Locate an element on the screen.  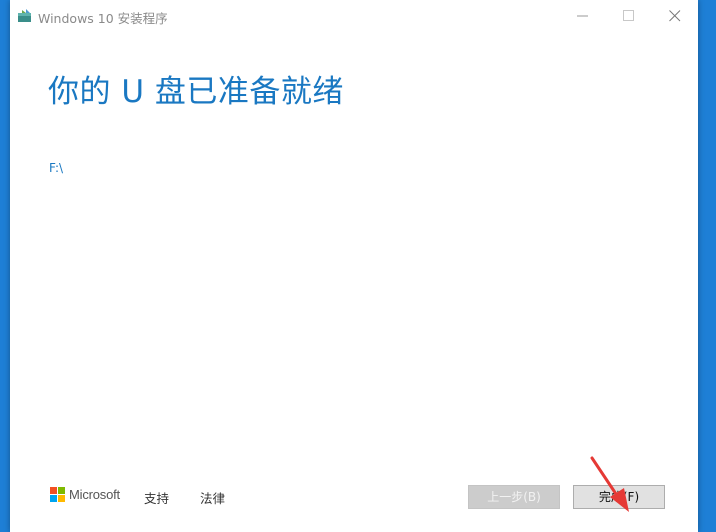
minimize-button is located at coordinates (583, 15).